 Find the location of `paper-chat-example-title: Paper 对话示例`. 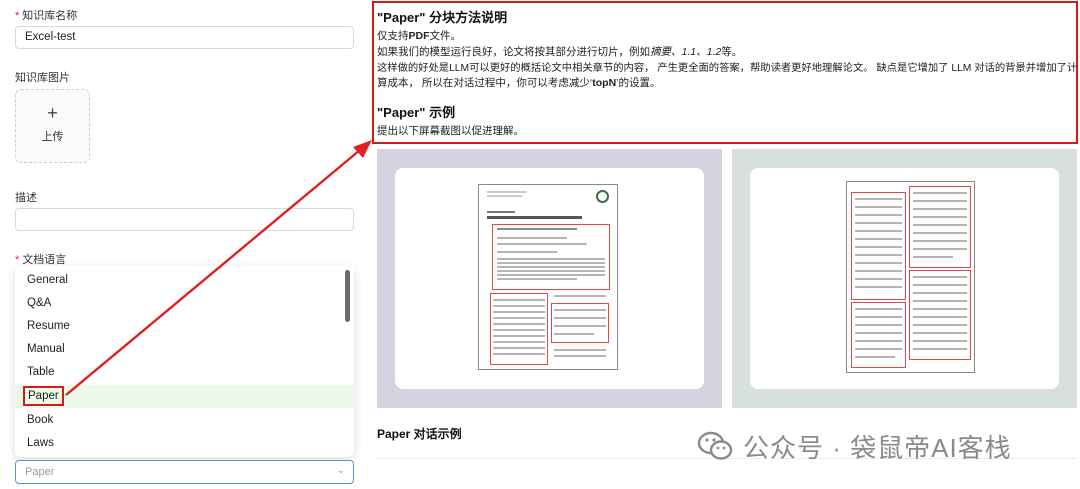

paper-chat-example-title: Paper 对话示例 is located at coordinates (419, 434).